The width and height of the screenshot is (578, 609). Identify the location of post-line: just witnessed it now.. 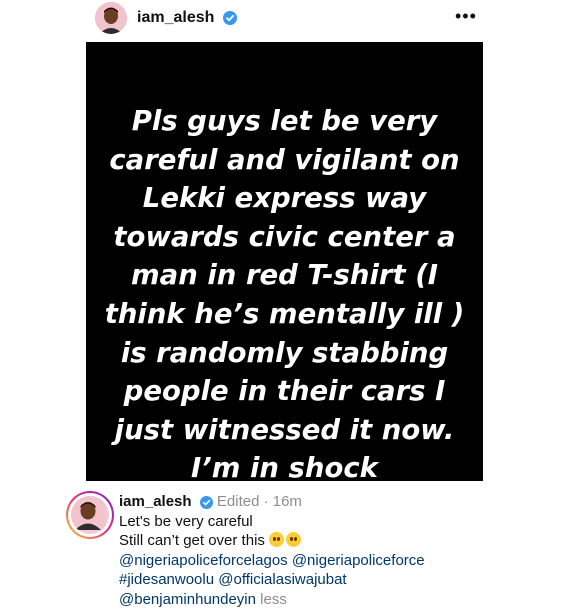
(284, 429).